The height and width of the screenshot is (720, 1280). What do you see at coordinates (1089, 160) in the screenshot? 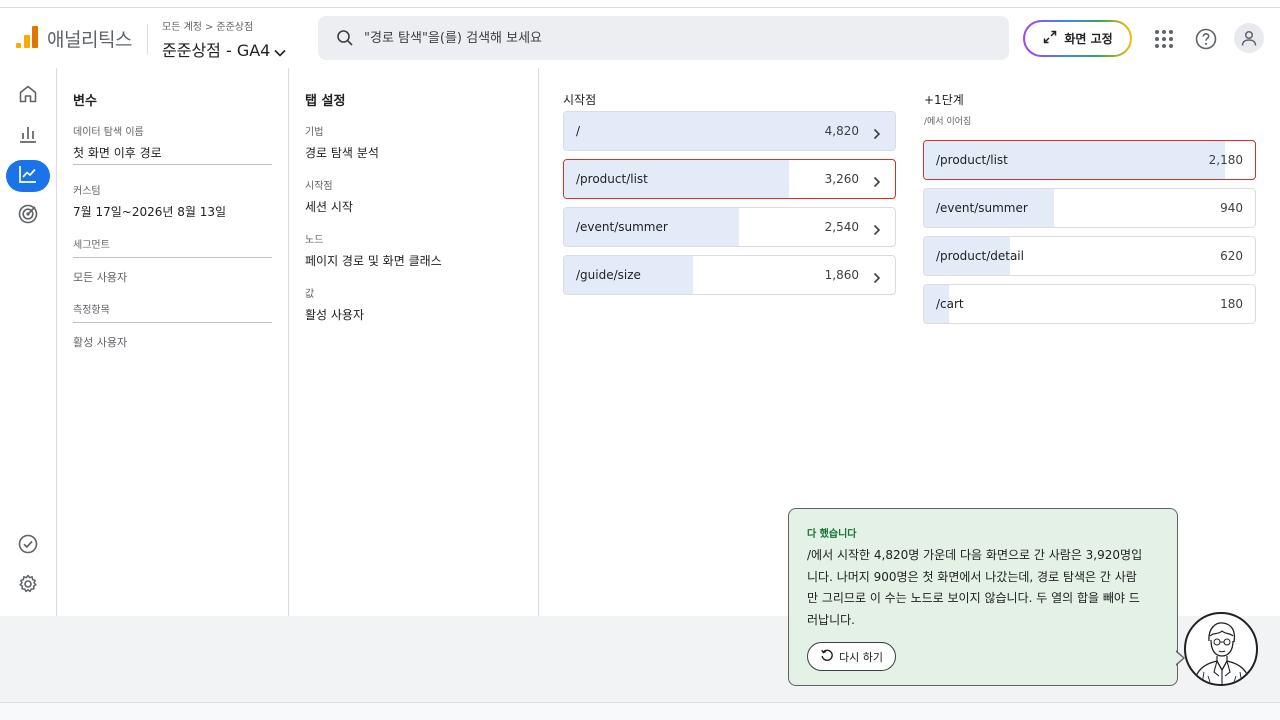
I see `step-node: /product/list 2,180` at bounding box center [1089, 160].